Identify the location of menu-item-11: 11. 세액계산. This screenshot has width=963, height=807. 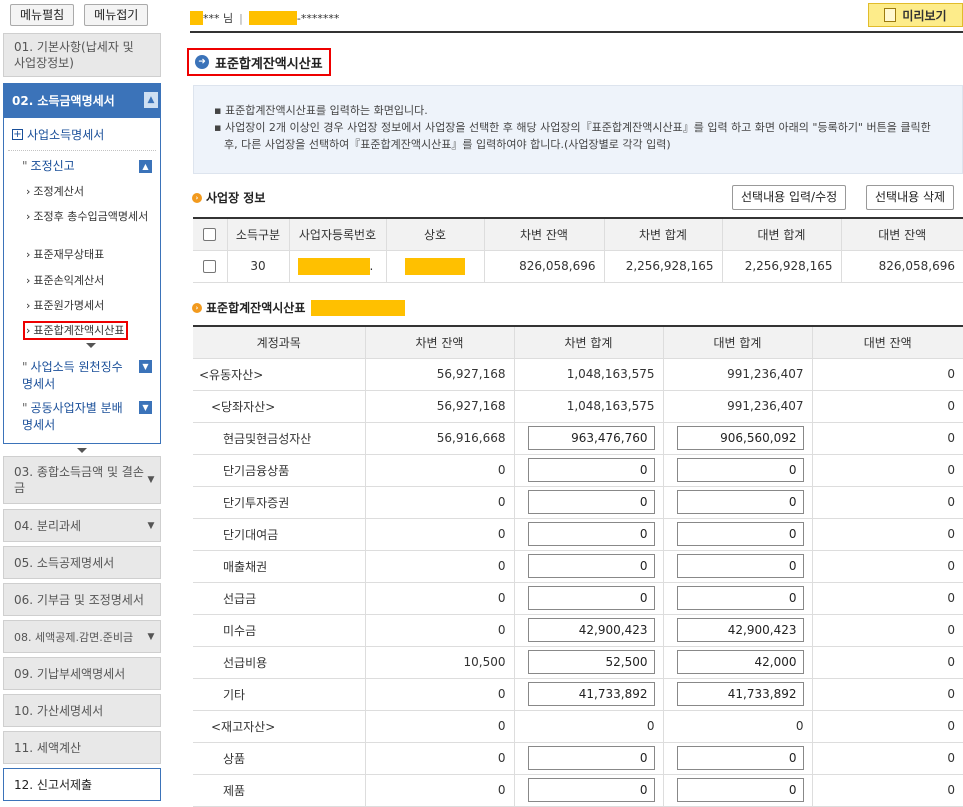
(82, 747).